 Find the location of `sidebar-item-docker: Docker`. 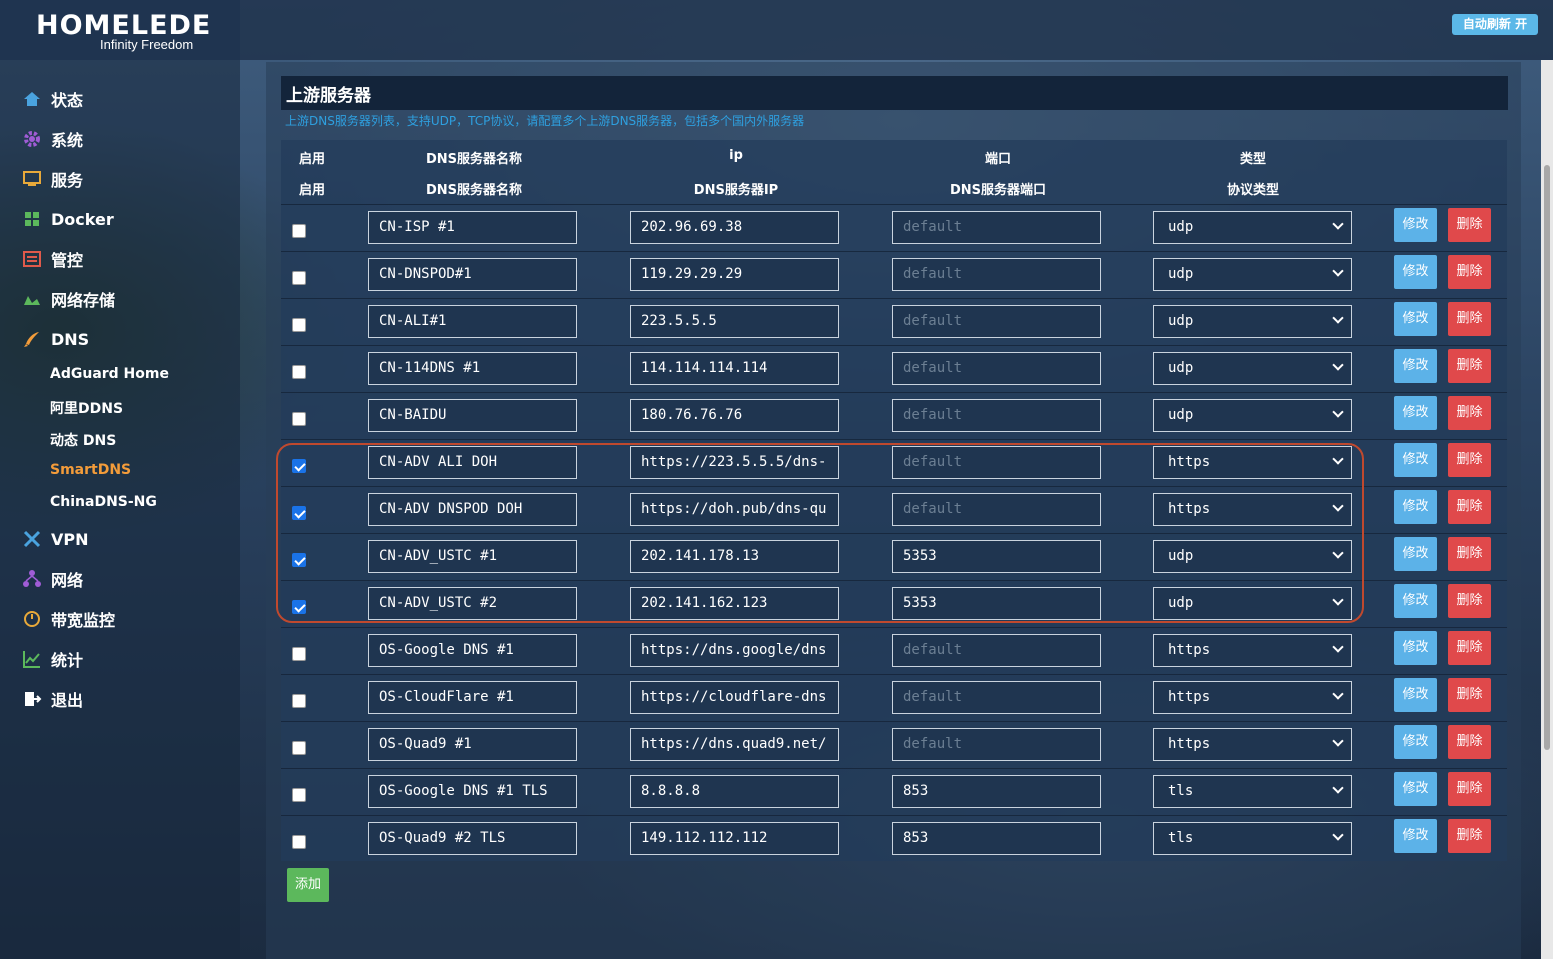

sidebar-item-docker: Docker is located at coordinates (68, 219).